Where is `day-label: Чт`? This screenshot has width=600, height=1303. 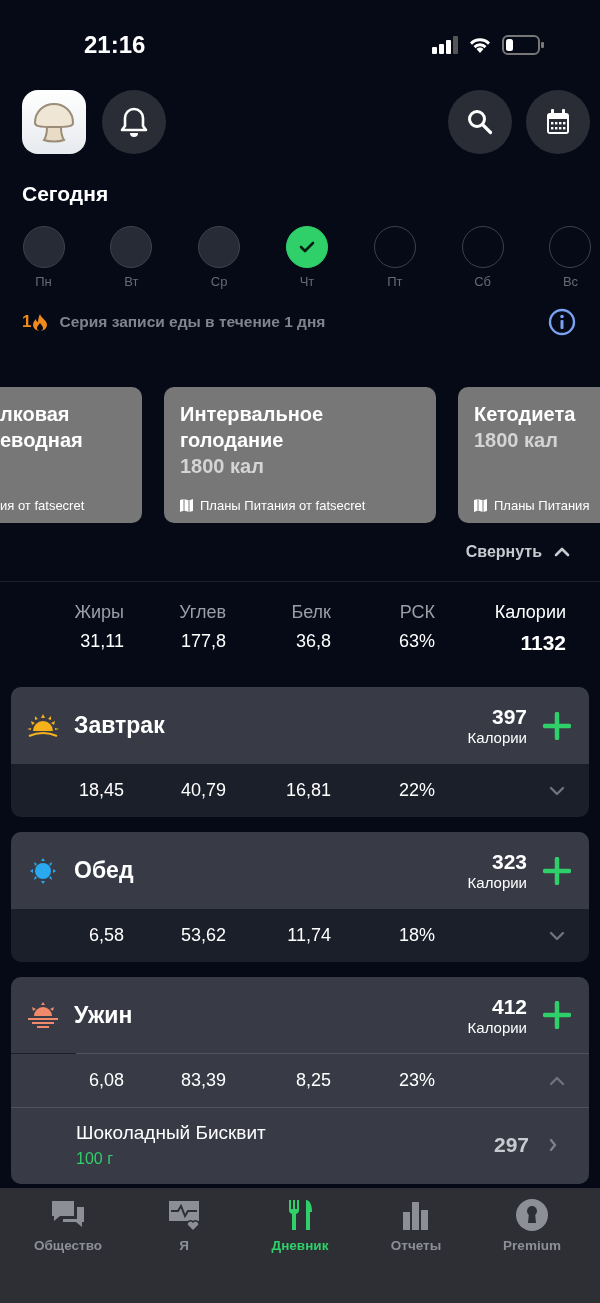 day-label: Чт is located at coordinates (307, 281).